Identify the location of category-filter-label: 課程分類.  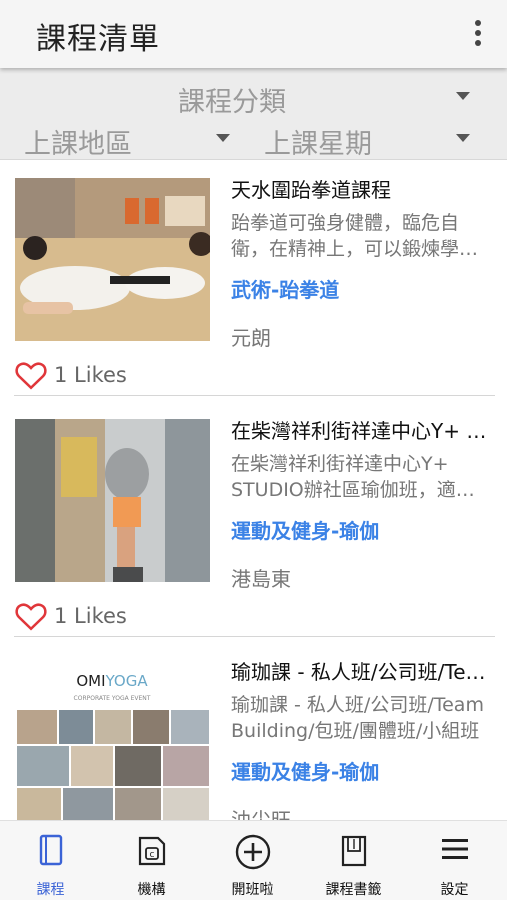
(232, 102).